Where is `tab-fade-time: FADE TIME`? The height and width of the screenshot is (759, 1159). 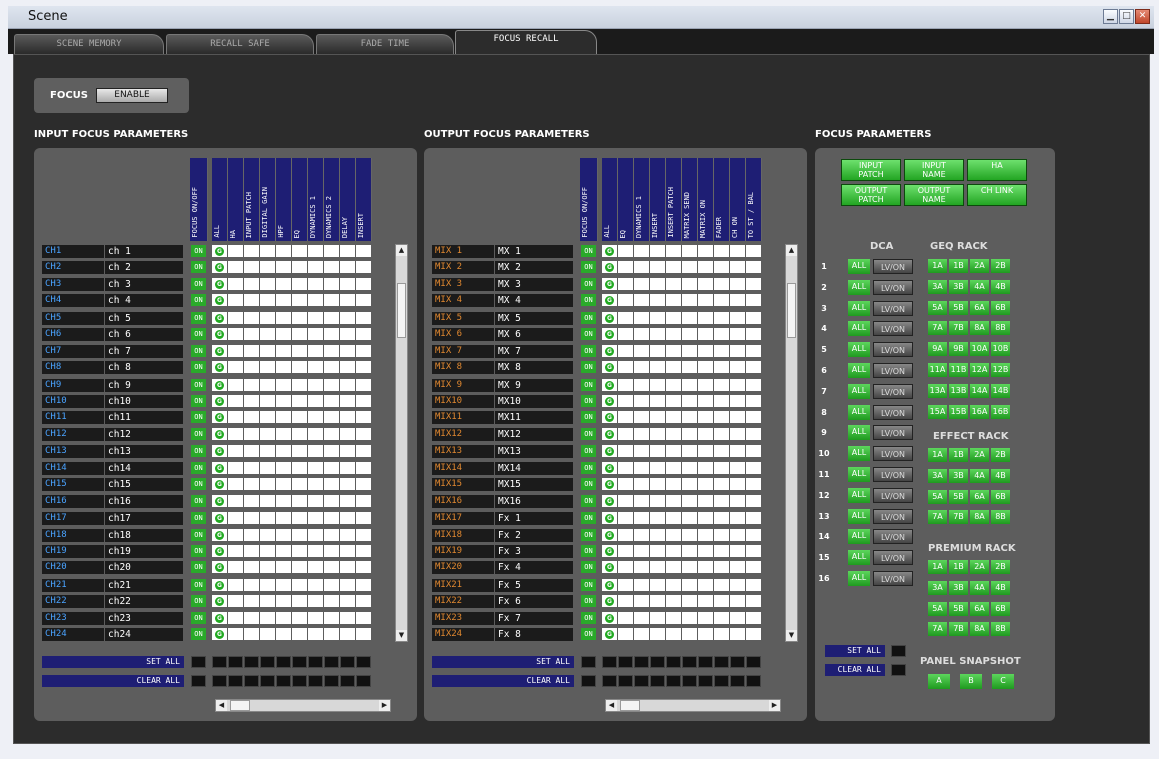
tab-fade-time: FADE TIME is located at coordinates (385, 44).